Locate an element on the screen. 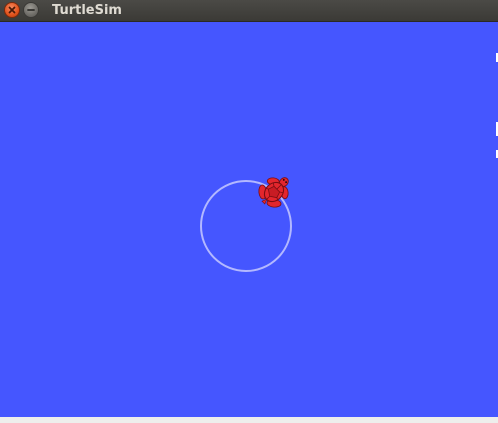 The height and width of the screenshot is (423, 498). title-bar: TurtleSim is located at coordinates (249, 11).